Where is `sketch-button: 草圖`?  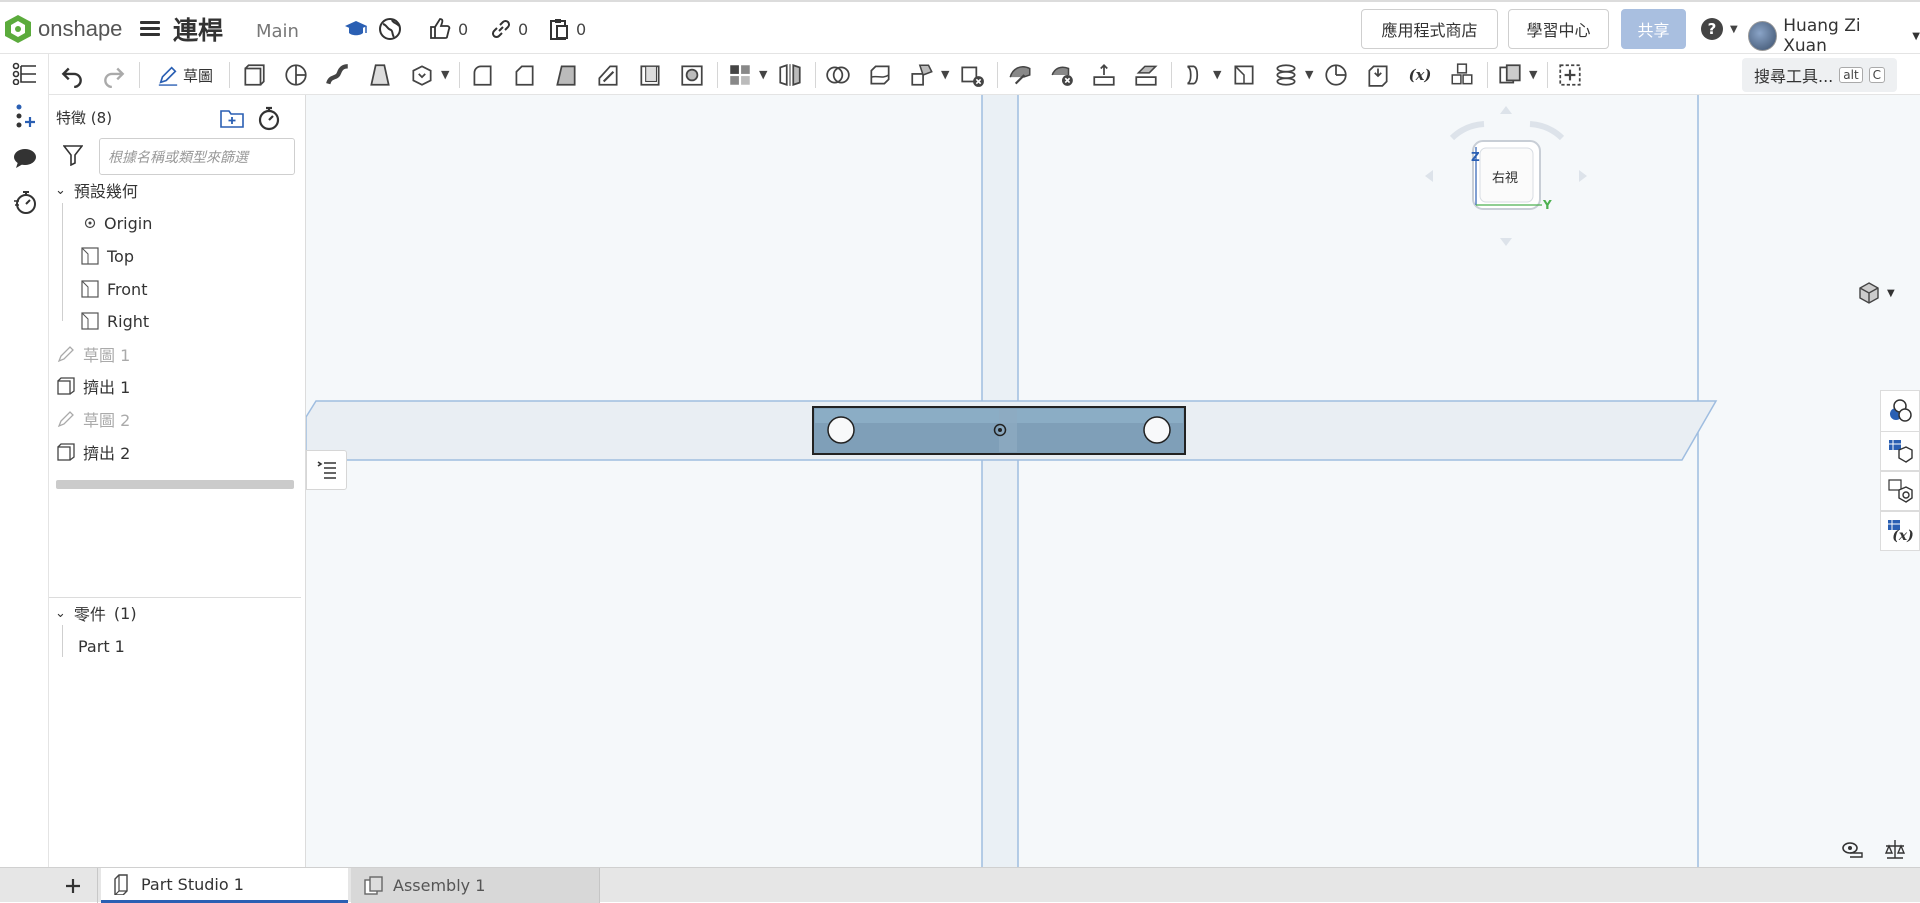 sketch-button: 草圖 is located at coordinates (185, 75).